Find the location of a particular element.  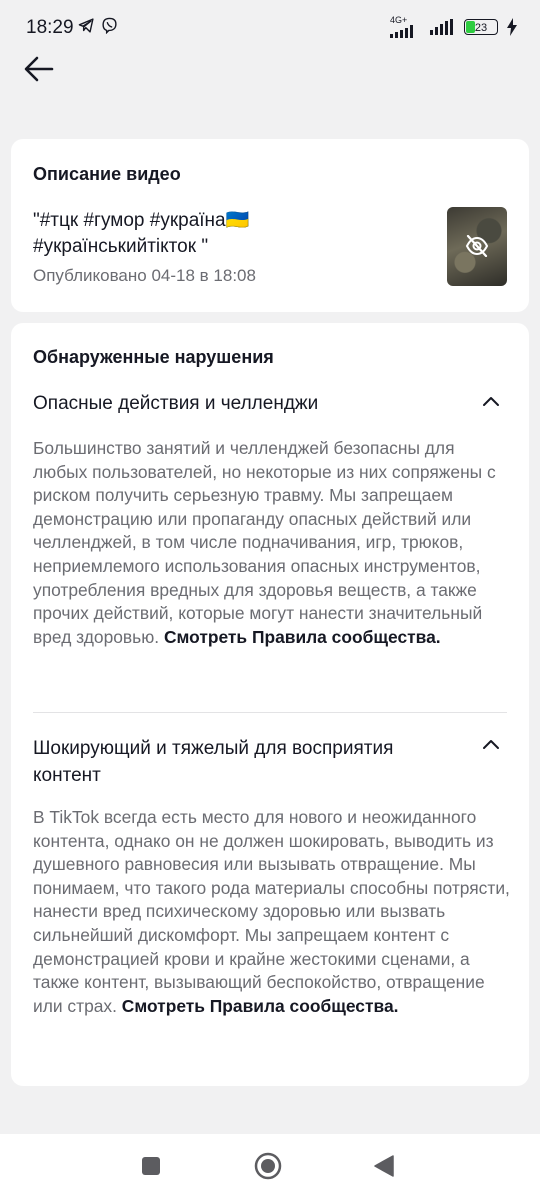

back-nav-button is located at coordinates (384, 1168).